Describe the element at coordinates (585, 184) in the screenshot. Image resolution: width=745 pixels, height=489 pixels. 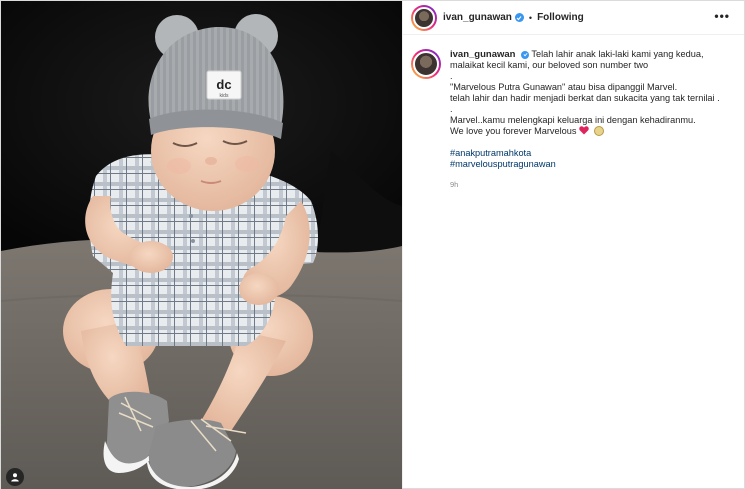
I see `post-timestamp: 9h` at that location.